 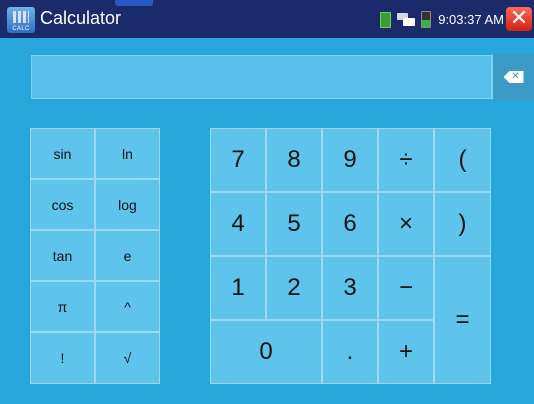 I want to click on key-close-paren: ), so click(x=462, y=224).